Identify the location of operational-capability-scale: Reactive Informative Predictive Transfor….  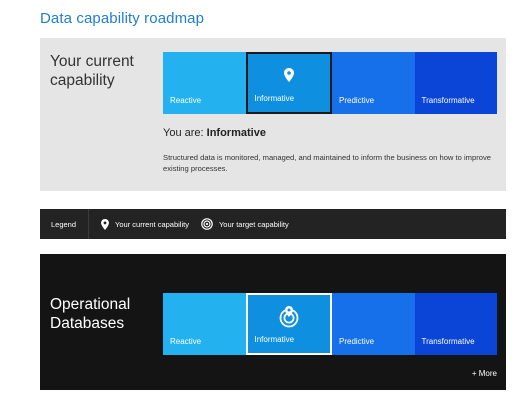
(330, 324).